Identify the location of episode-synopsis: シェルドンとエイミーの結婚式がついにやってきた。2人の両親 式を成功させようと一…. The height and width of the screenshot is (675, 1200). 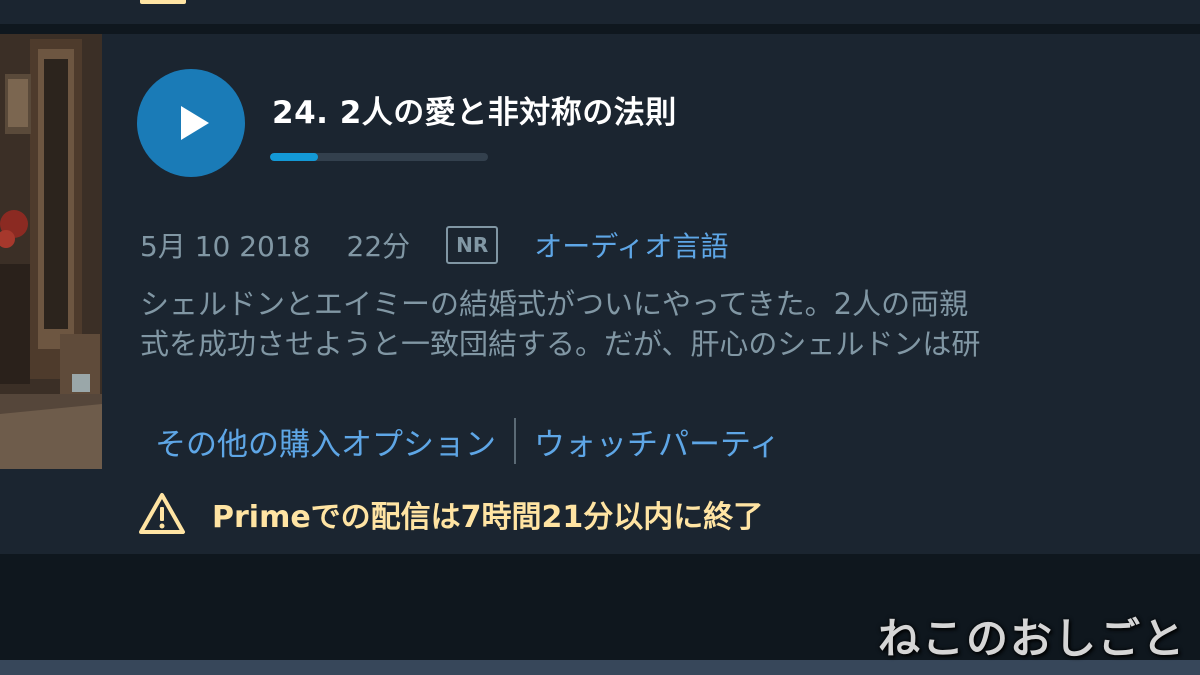
(670, 324).